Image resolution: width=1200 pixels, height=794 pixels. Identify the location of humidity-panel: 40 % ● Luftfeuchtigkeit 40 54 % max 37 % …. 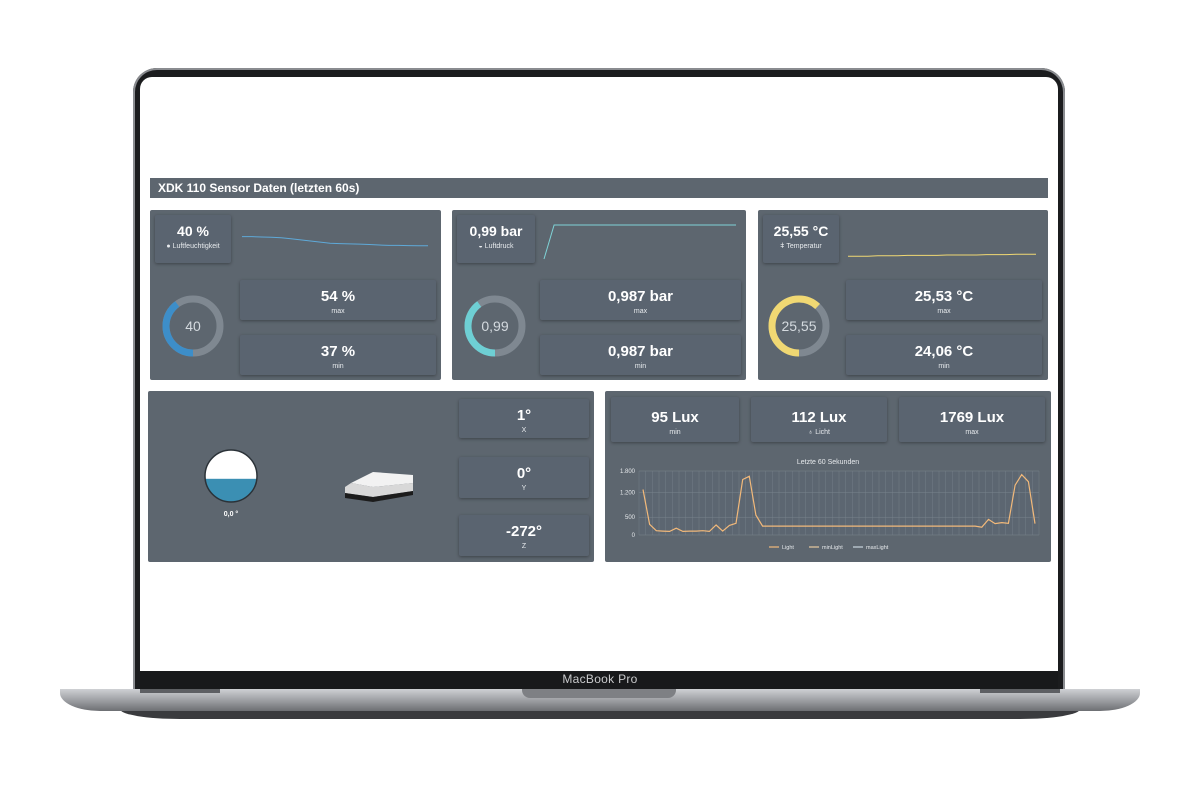
(295, 295).